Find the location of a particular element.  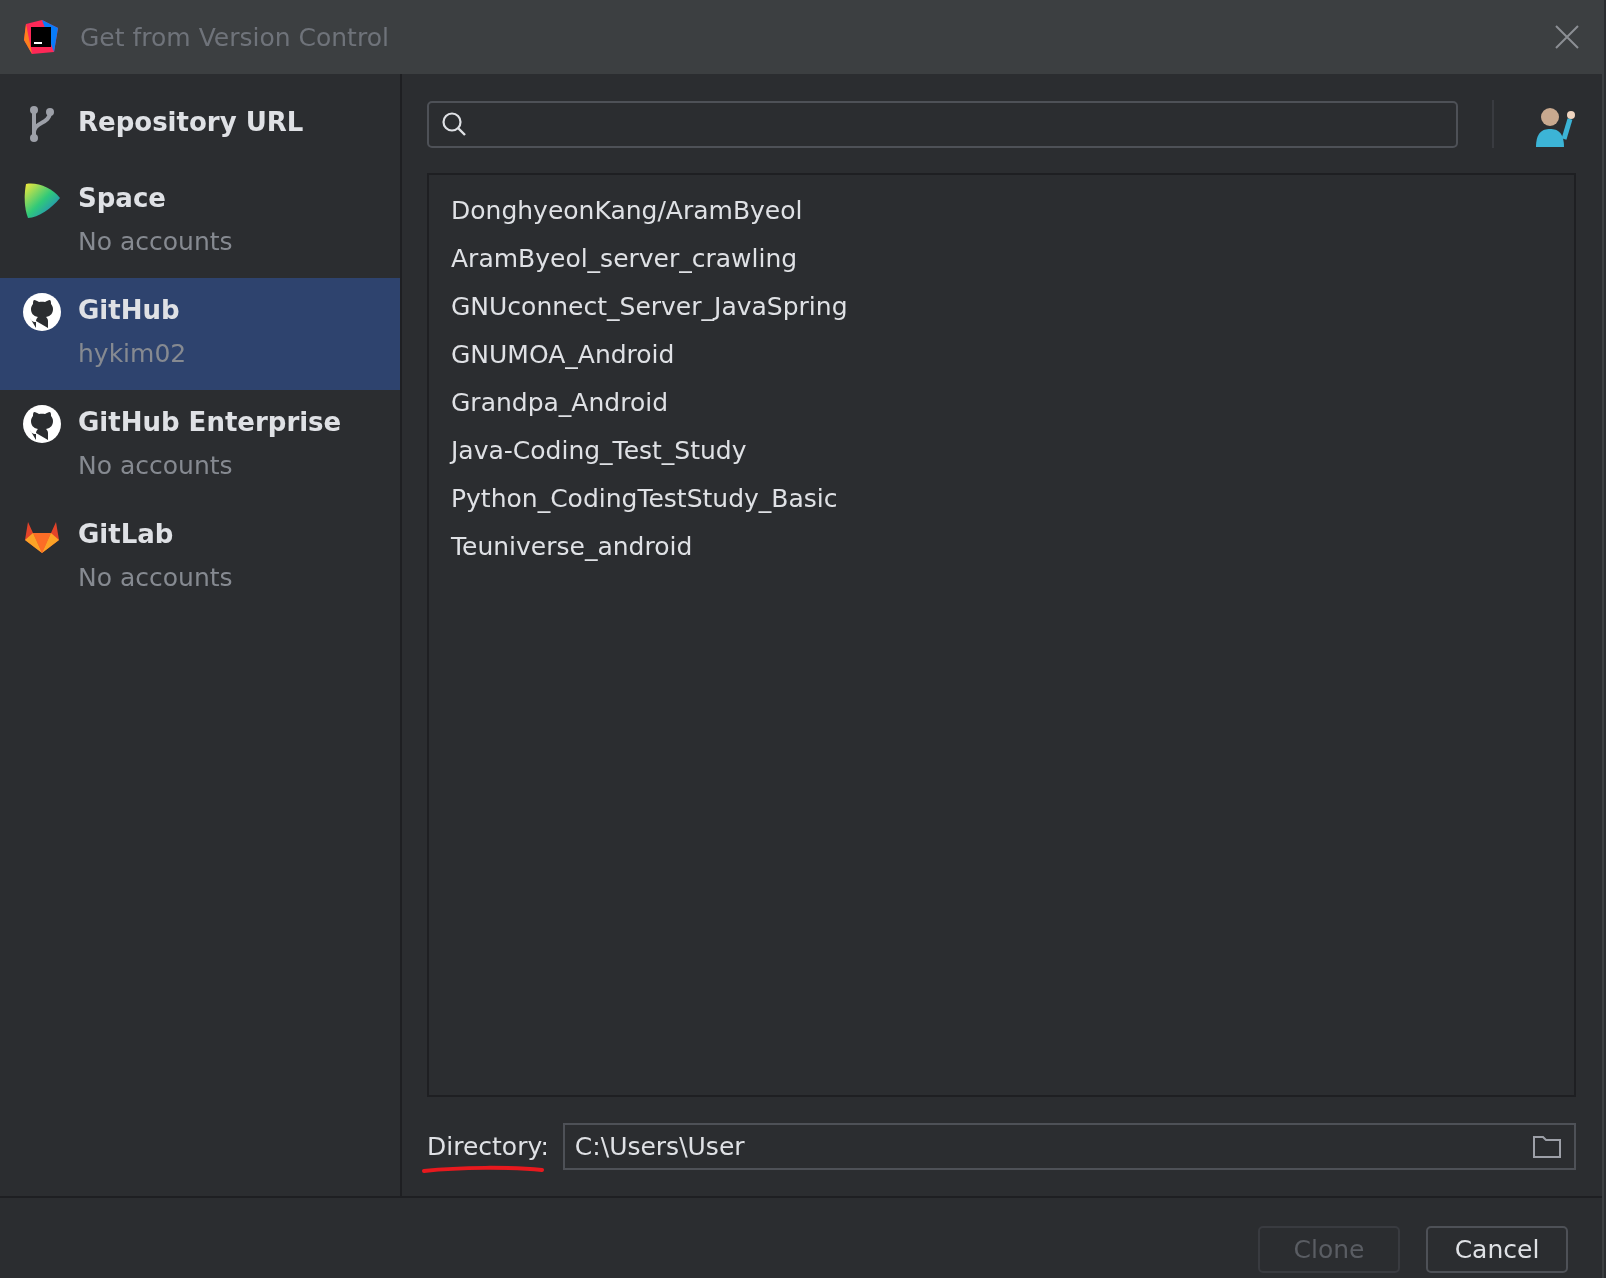

repository-item: DonghyeonKang/AramByeol is located at coordinates (1001, 211).